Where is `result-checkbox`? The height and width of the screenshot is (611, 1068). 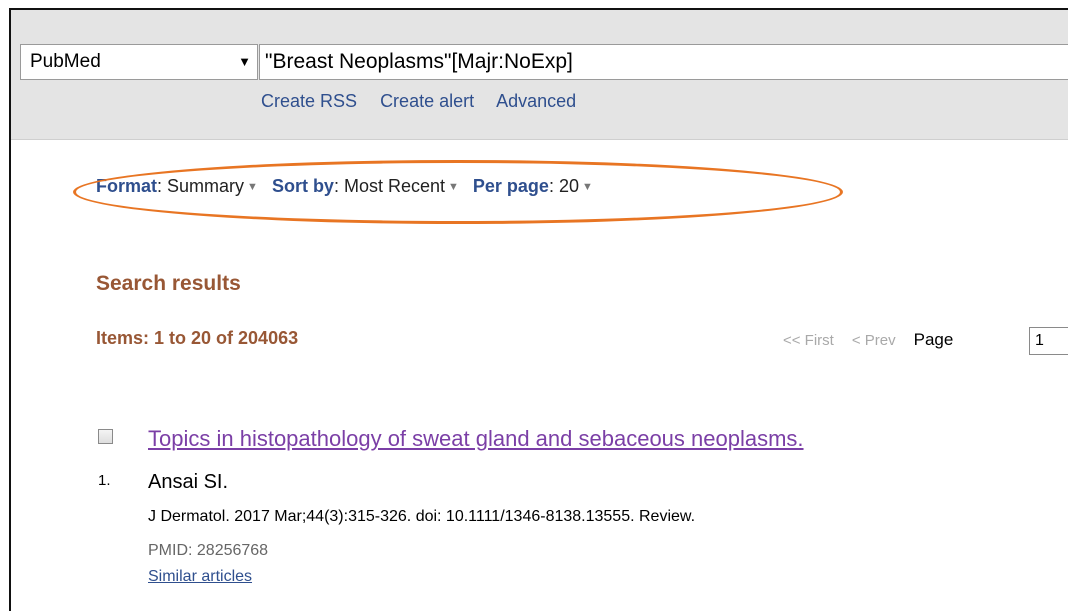
result-checkbox is located at coordinates (105, 436).